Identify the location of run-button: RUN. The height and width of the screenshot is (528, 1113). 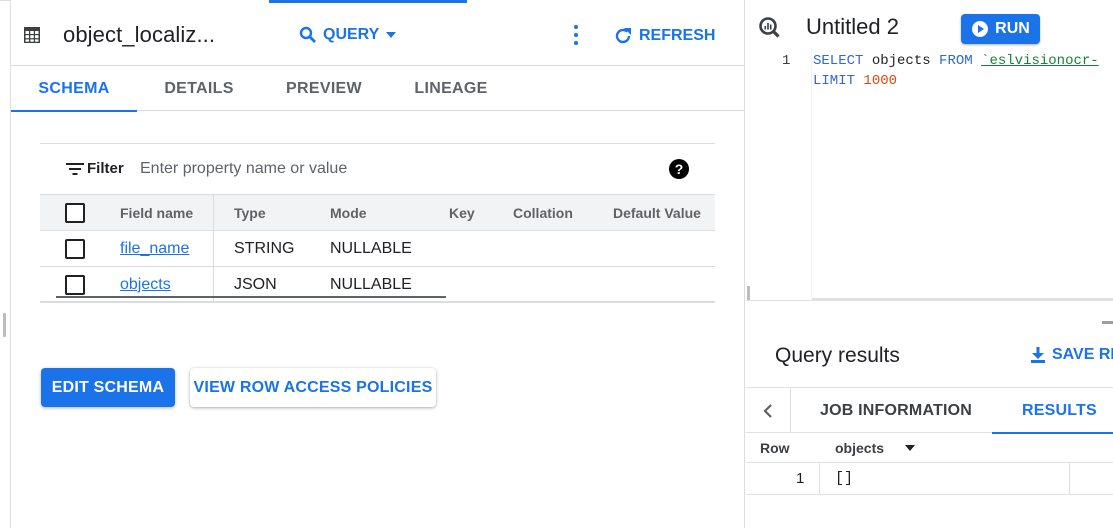
(1000, 29).